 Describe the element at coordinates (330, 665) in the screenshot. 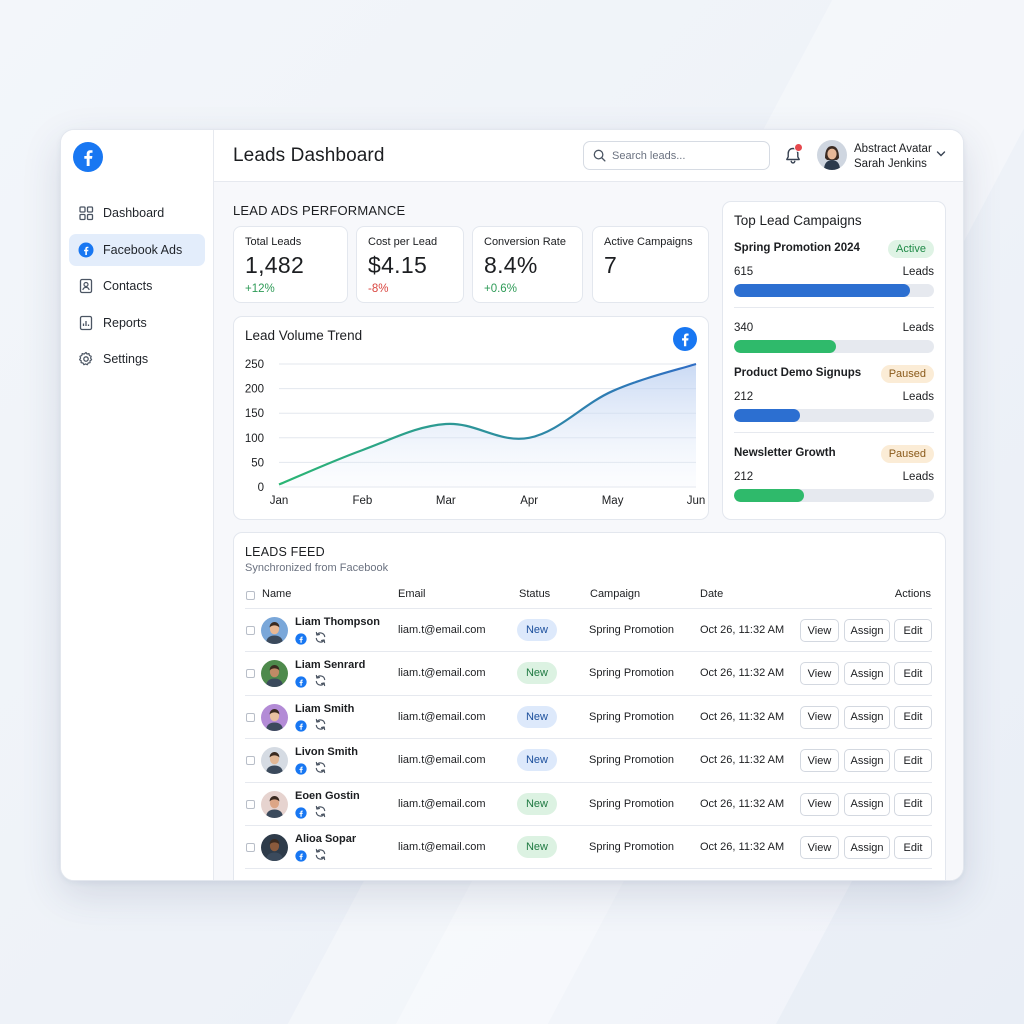

I see `lead-name: Liam Senrard` at that location.